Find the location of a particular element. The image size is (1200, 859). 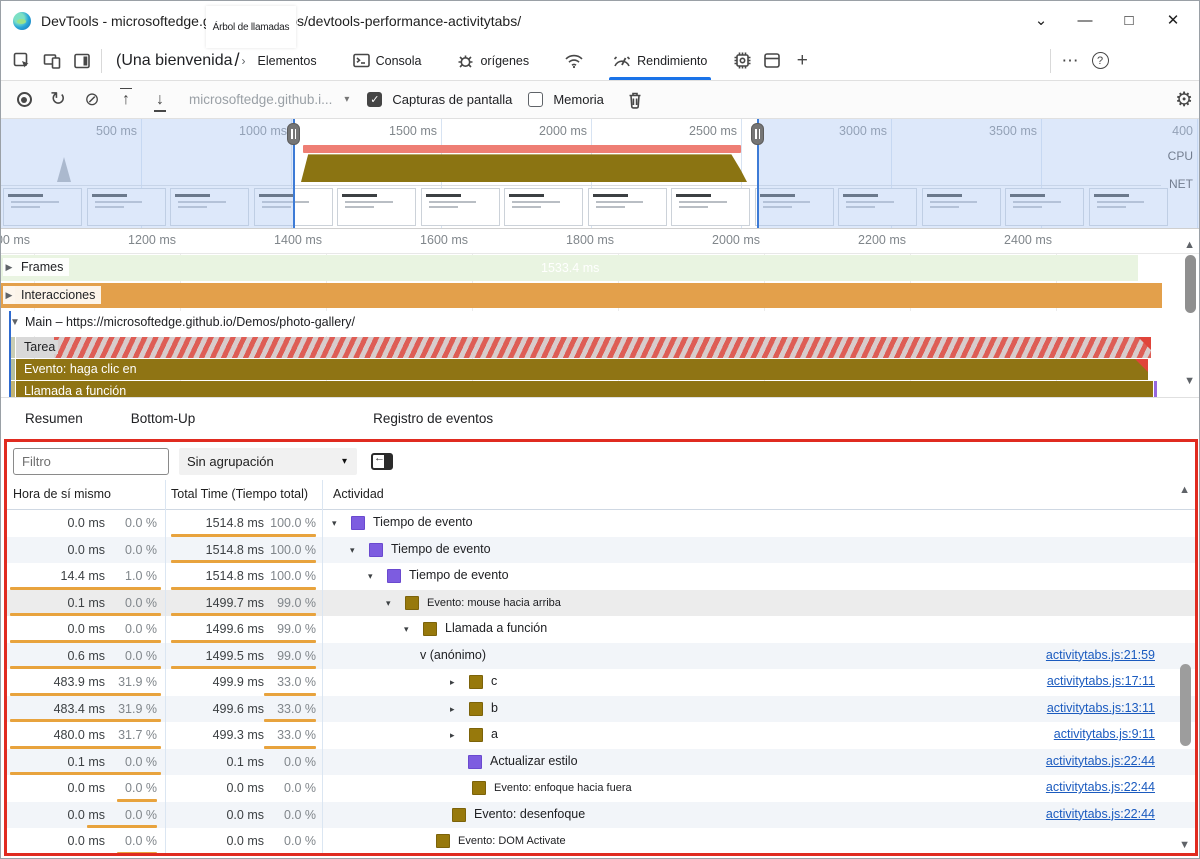

record-button is located at coordinates (24, 100).